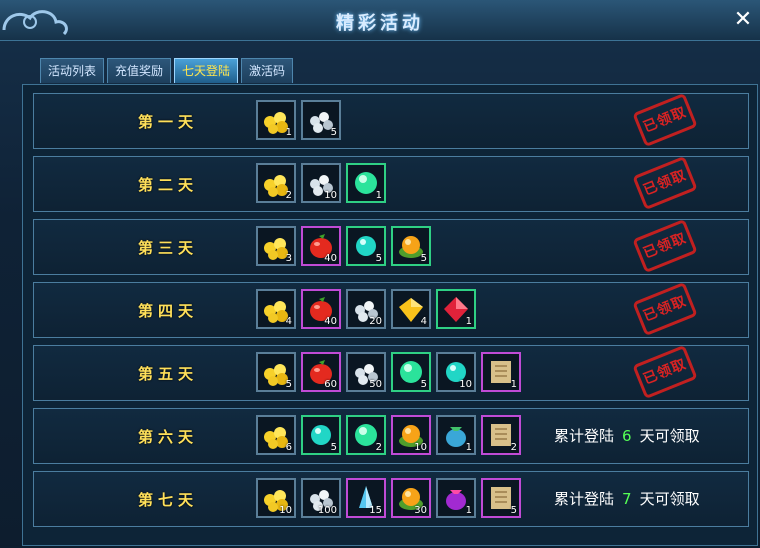 This screenshot has width=760, height=548. What do you see at coordinates (375, 321) in the screenshot?
I see `item-count: 20` at bounding box center [375, 321].